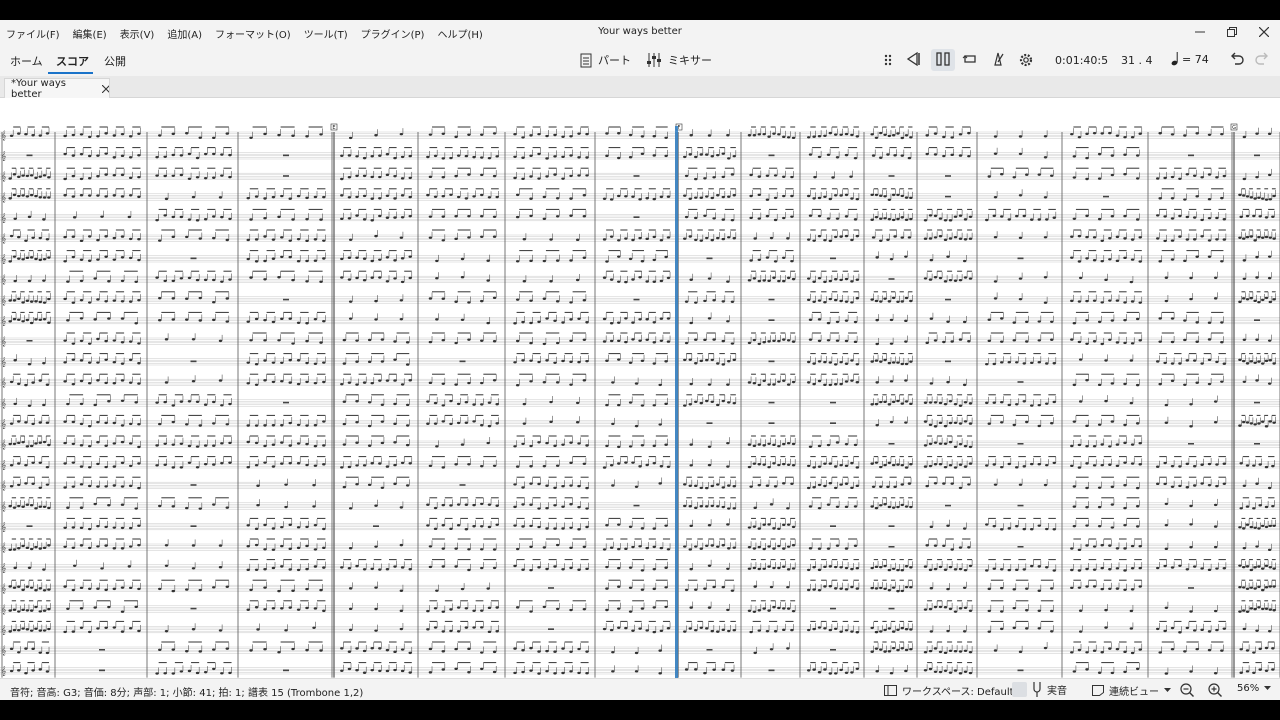 Image resolution: width=1280 pixels, height=720 pixels. What do you see at coordinates (1264, 32) in the screenshot?
I see `close-window-button` at bounding box center [1264, 32].